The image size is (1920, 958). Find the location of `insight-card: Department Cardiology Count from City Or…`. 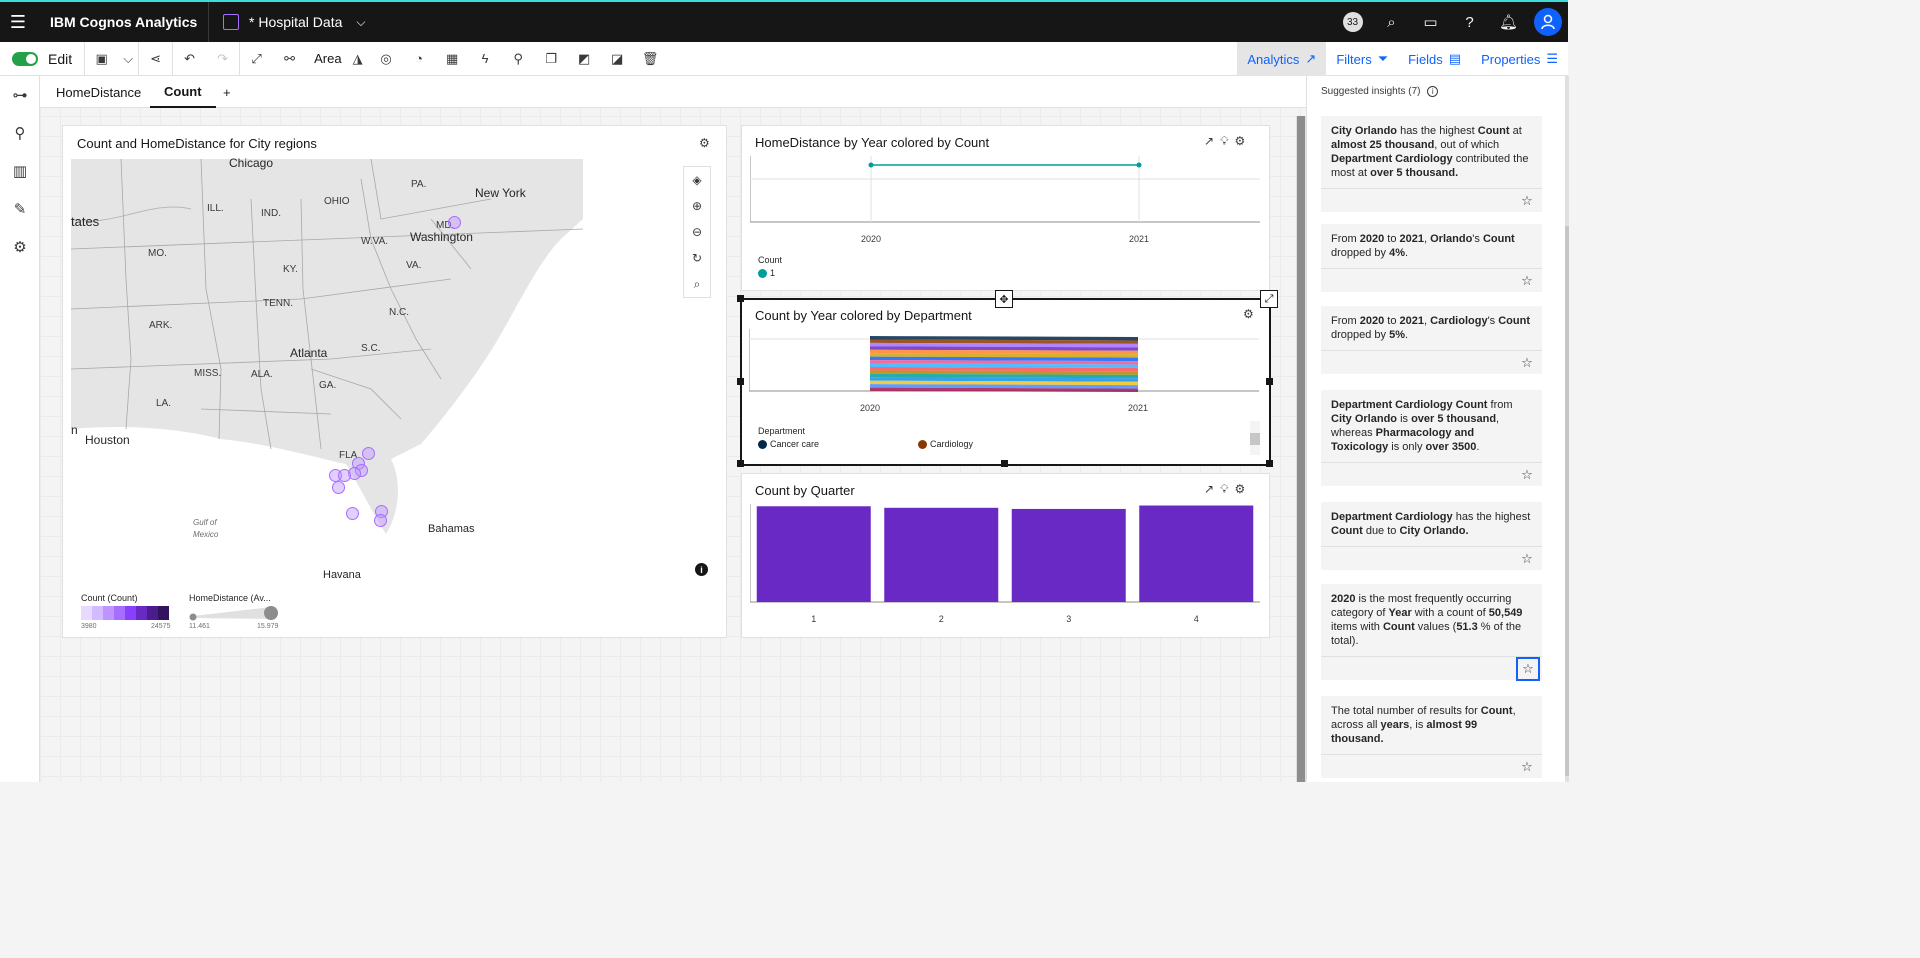

insight-card: Department Cardiology Count from City Or… is located at coordinates (1431, 438).